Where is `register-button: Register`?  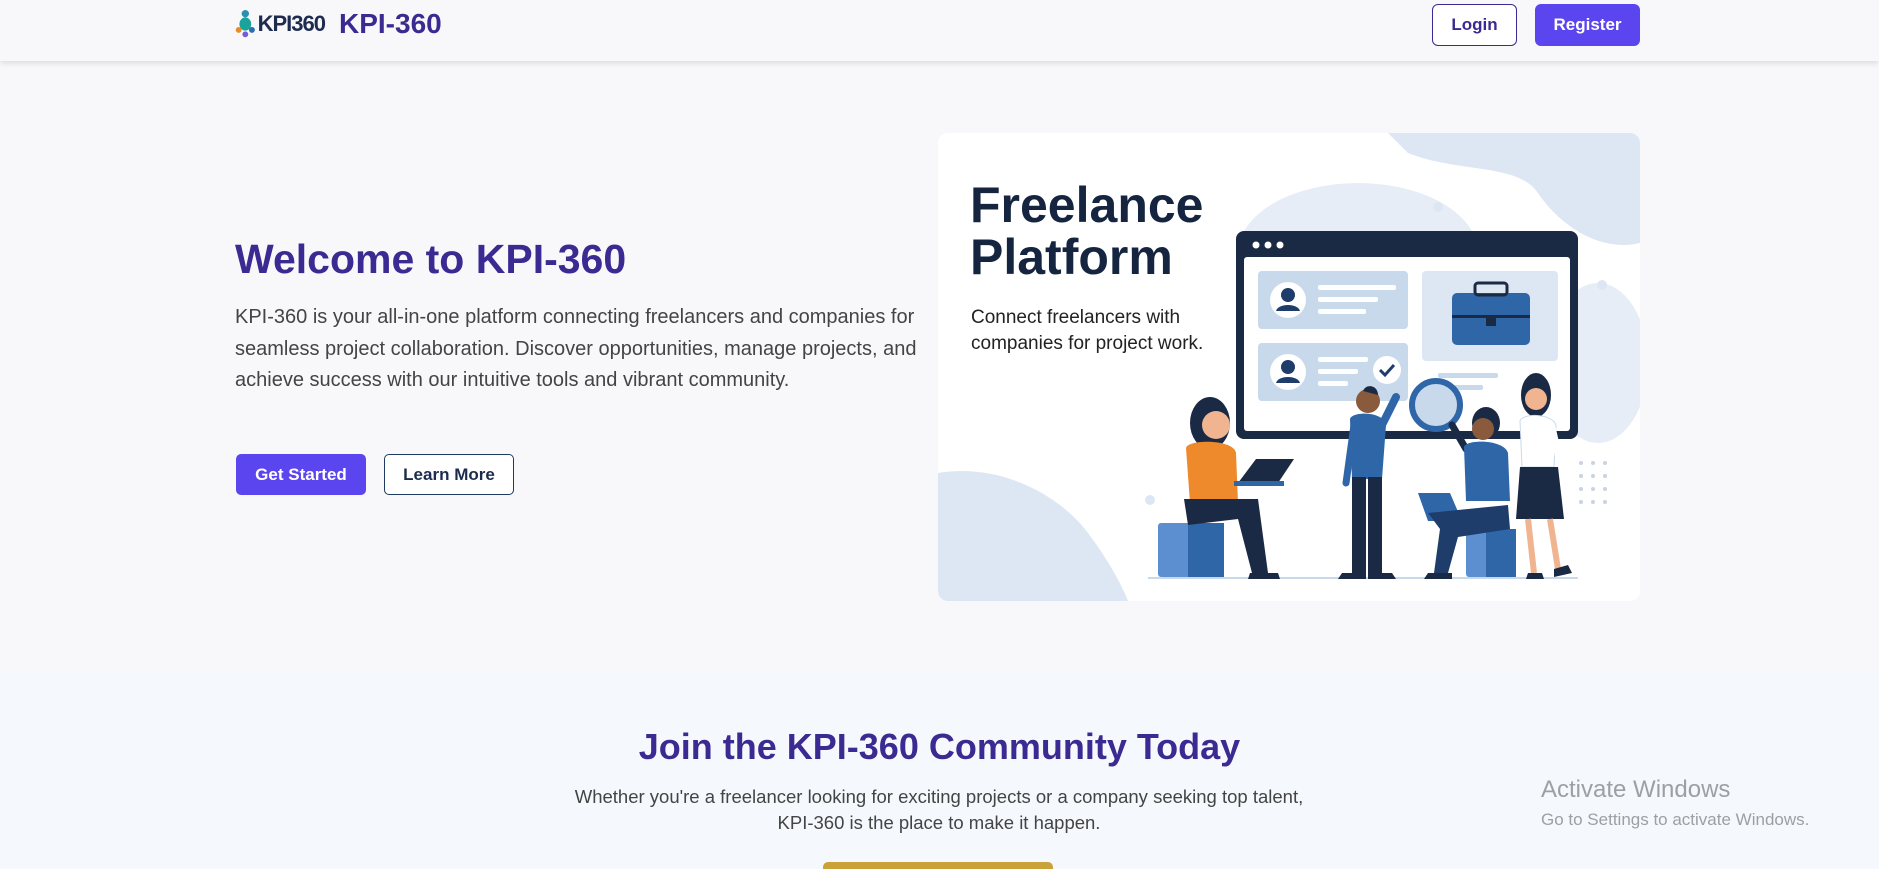
register-button: Register is located at coordinates (1587, 25).